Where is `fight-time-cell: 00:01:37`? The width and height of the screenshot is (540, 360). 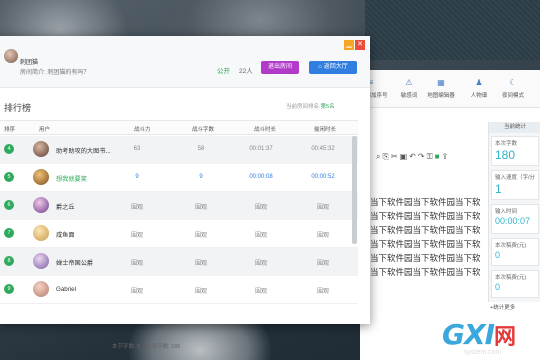 fight-time-cell: 00:01:37 is located at coordinates (261, 149).